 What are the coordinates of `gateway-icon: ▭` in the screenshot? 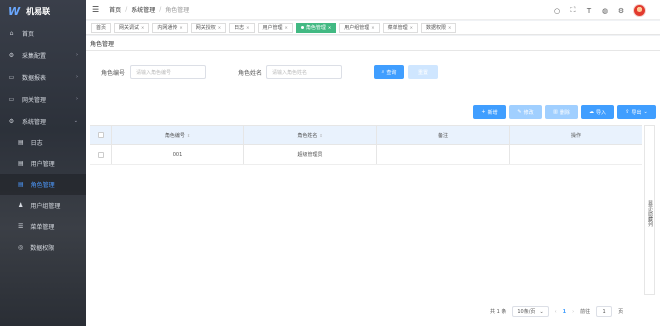 It's located at (11, 99).